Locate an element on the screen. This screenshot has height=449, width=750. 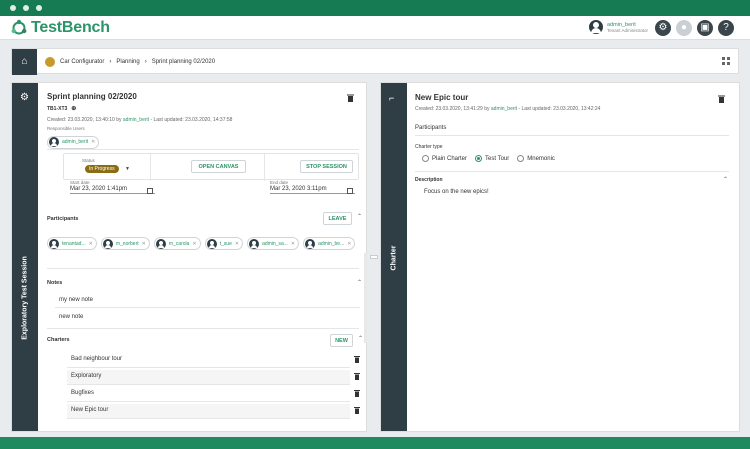
delete-session-icon is located at coordinates (350, 98).